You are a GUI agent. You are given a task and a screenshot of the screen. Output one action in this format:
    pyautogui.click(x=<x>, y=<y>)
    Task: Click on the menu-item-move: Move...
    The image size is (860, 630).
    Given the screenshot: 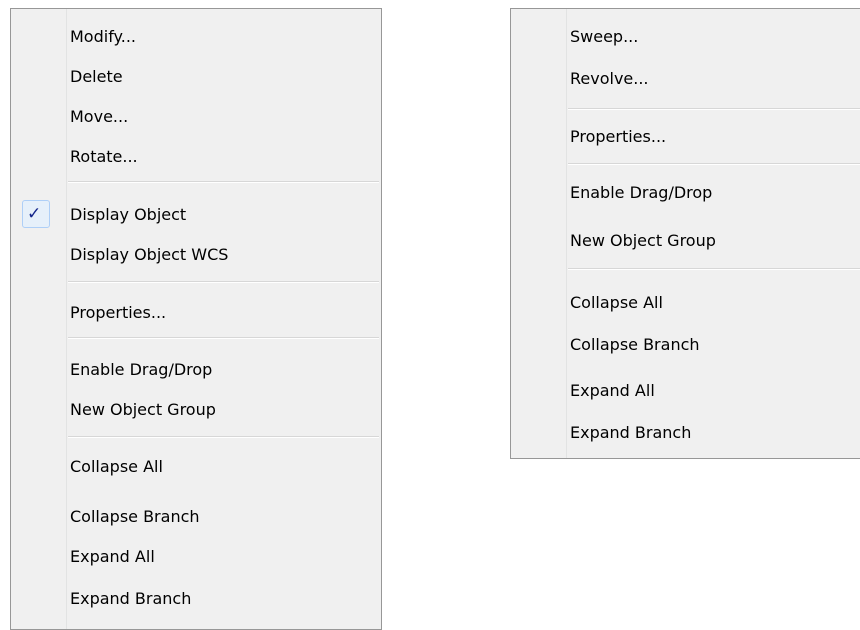 What is the action you would take?
    pyautogui.click(x=196, y=116)
    